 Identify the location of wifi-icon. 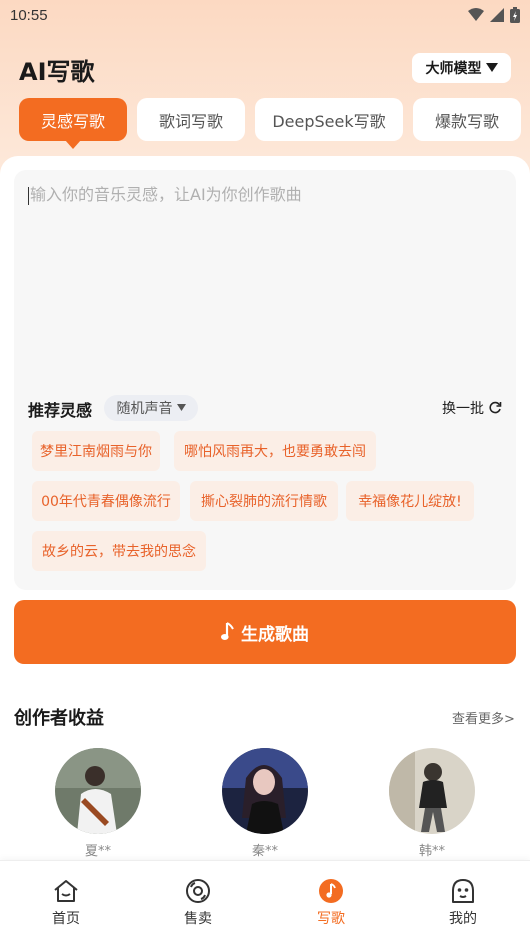
(476, 14).